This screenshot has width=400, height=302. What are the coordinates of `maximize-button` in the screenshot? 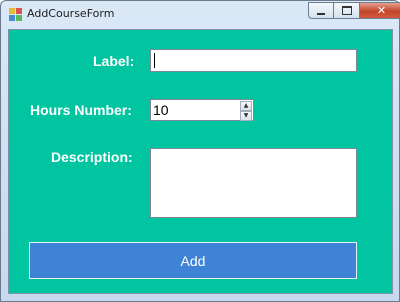 It's located at (347, 10).